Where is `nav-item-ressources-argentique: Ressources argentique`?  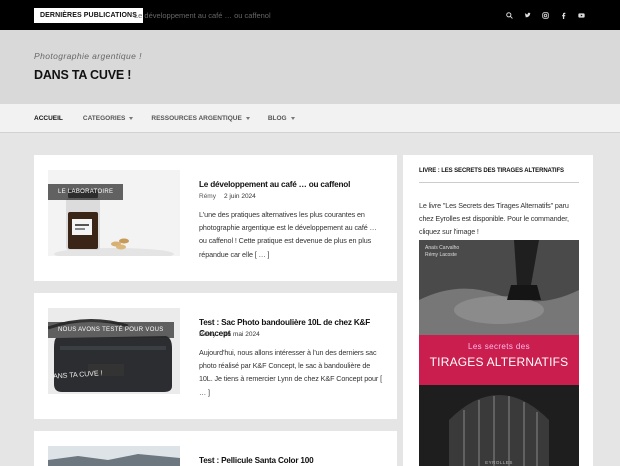
nav-item-ressources-argentique: Ressources argentique is located at coordinates (200, 118).